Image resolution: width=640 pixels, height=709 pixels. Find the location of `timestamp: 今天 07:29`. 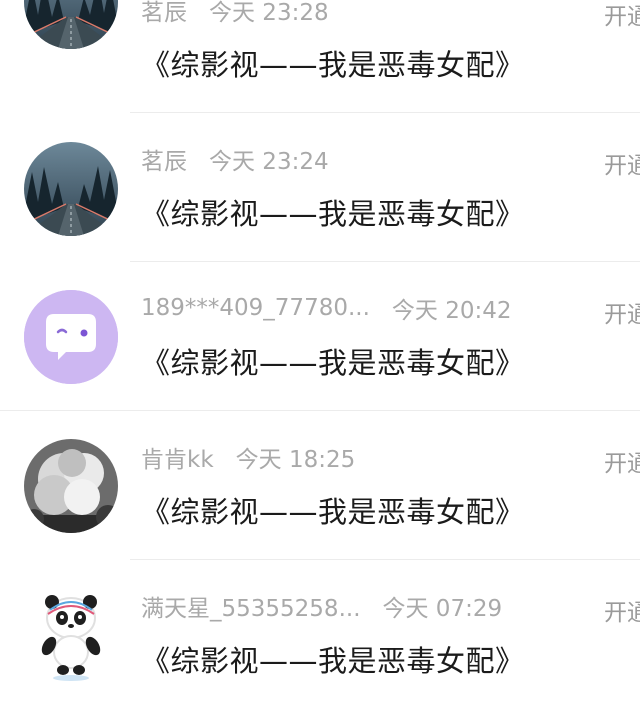

timestamp: 今天 07:29 is located at coordinates (442, 609).